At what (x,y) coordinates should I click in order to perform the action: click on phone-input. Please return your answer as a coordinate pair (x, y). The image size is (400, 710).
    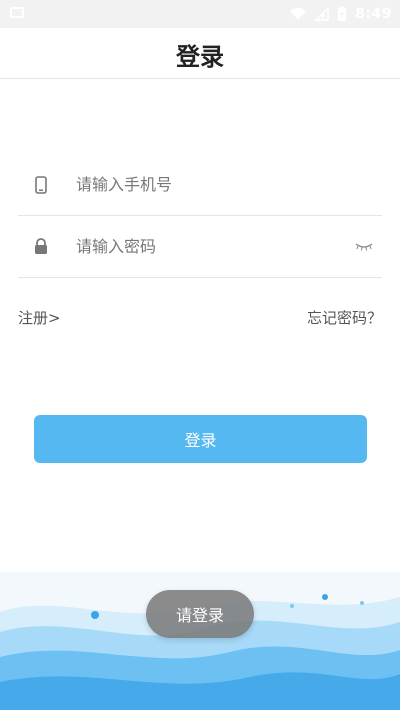
    Looking at the image, I should click on (223, 184).